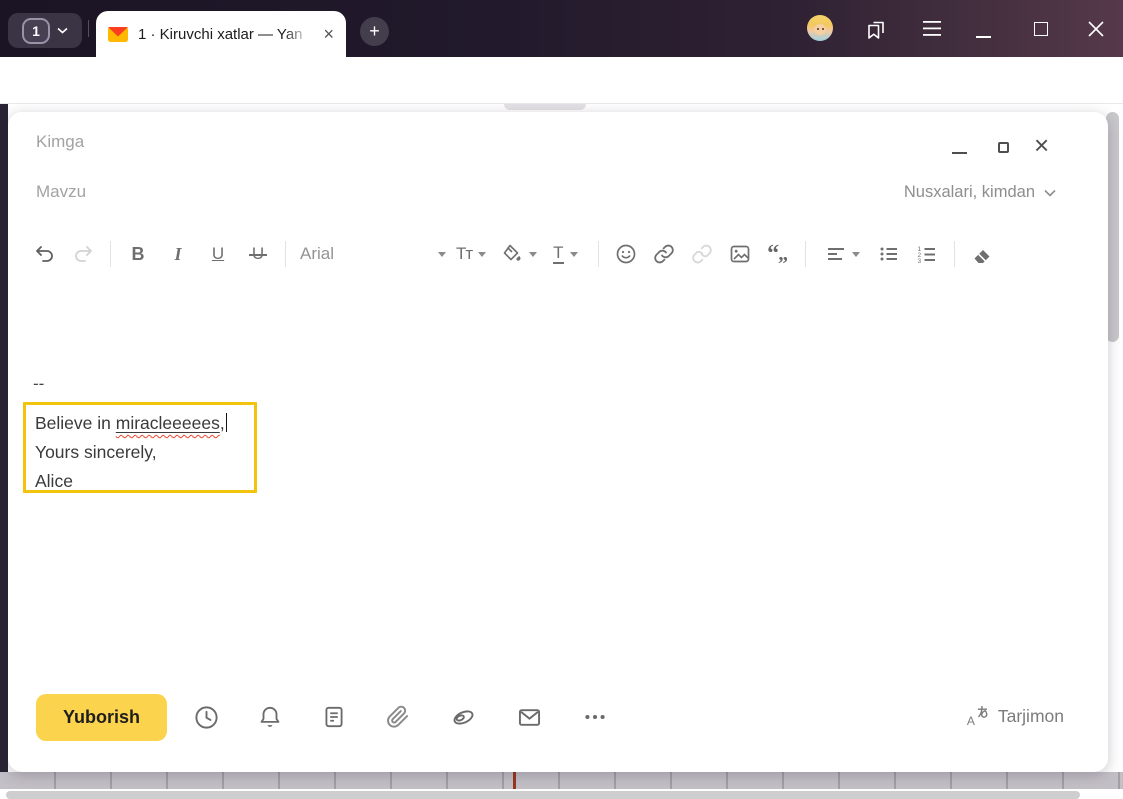 The image size is (1123, 799). What do you see at coordinates (919, 261) in the screenshot?
I see `svg-text: 3` at bounding box center [919, 261].